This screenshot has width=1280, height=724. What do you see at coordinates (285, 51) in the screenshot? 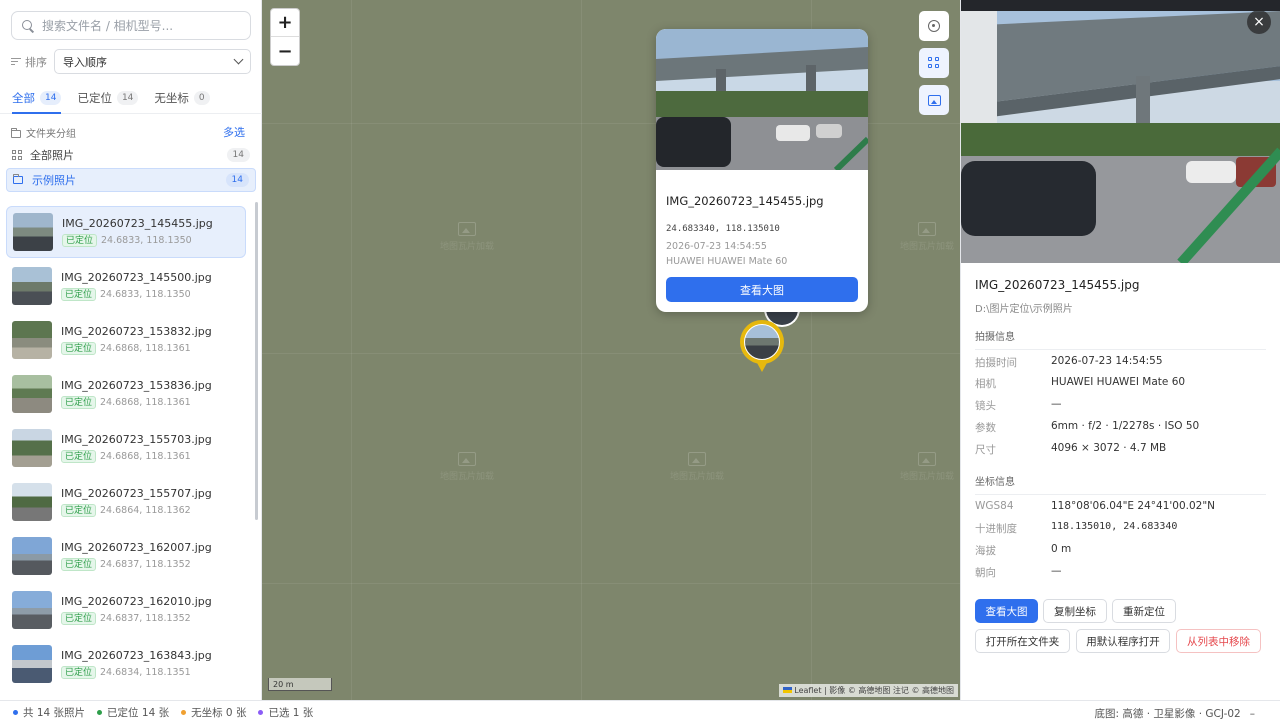
I see `zoom-out-button: −` at bounding box center [285, 51].